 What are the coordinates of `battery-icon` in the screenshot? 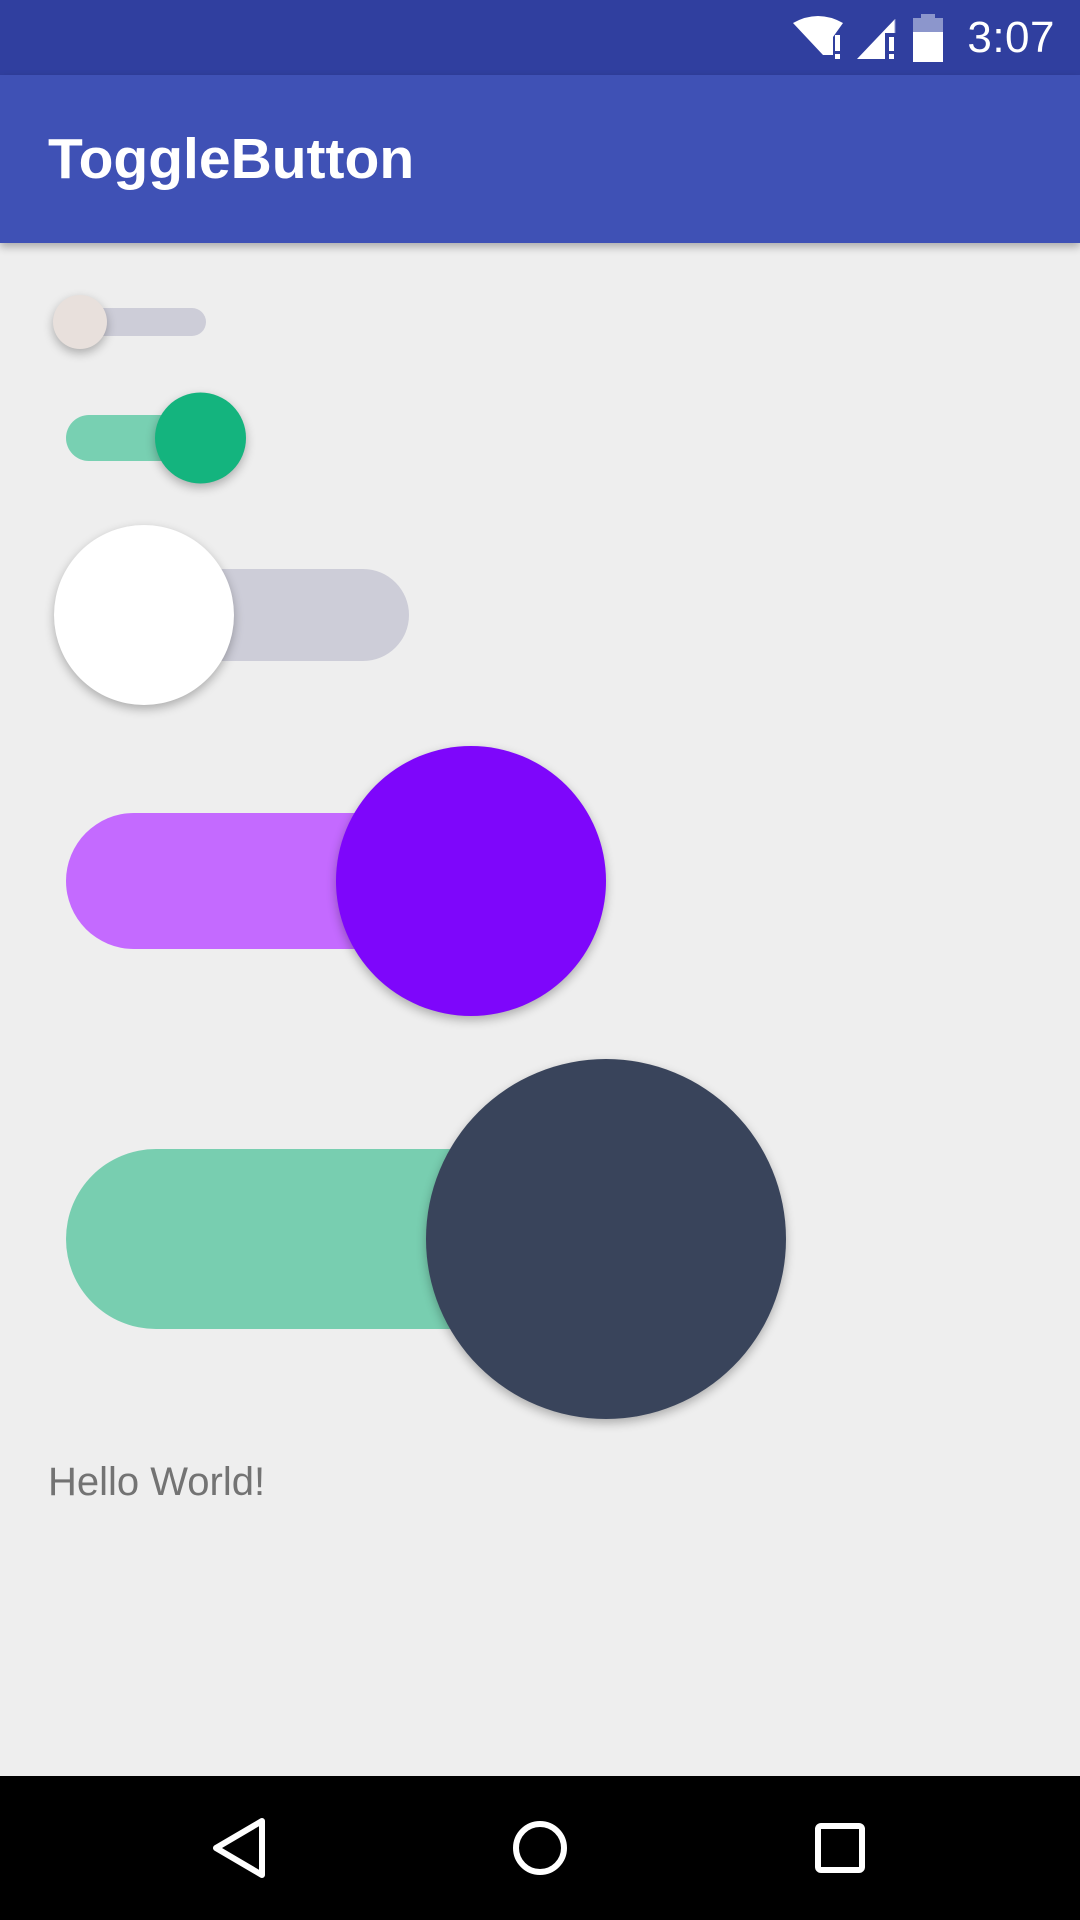 It's located at (928, 37).